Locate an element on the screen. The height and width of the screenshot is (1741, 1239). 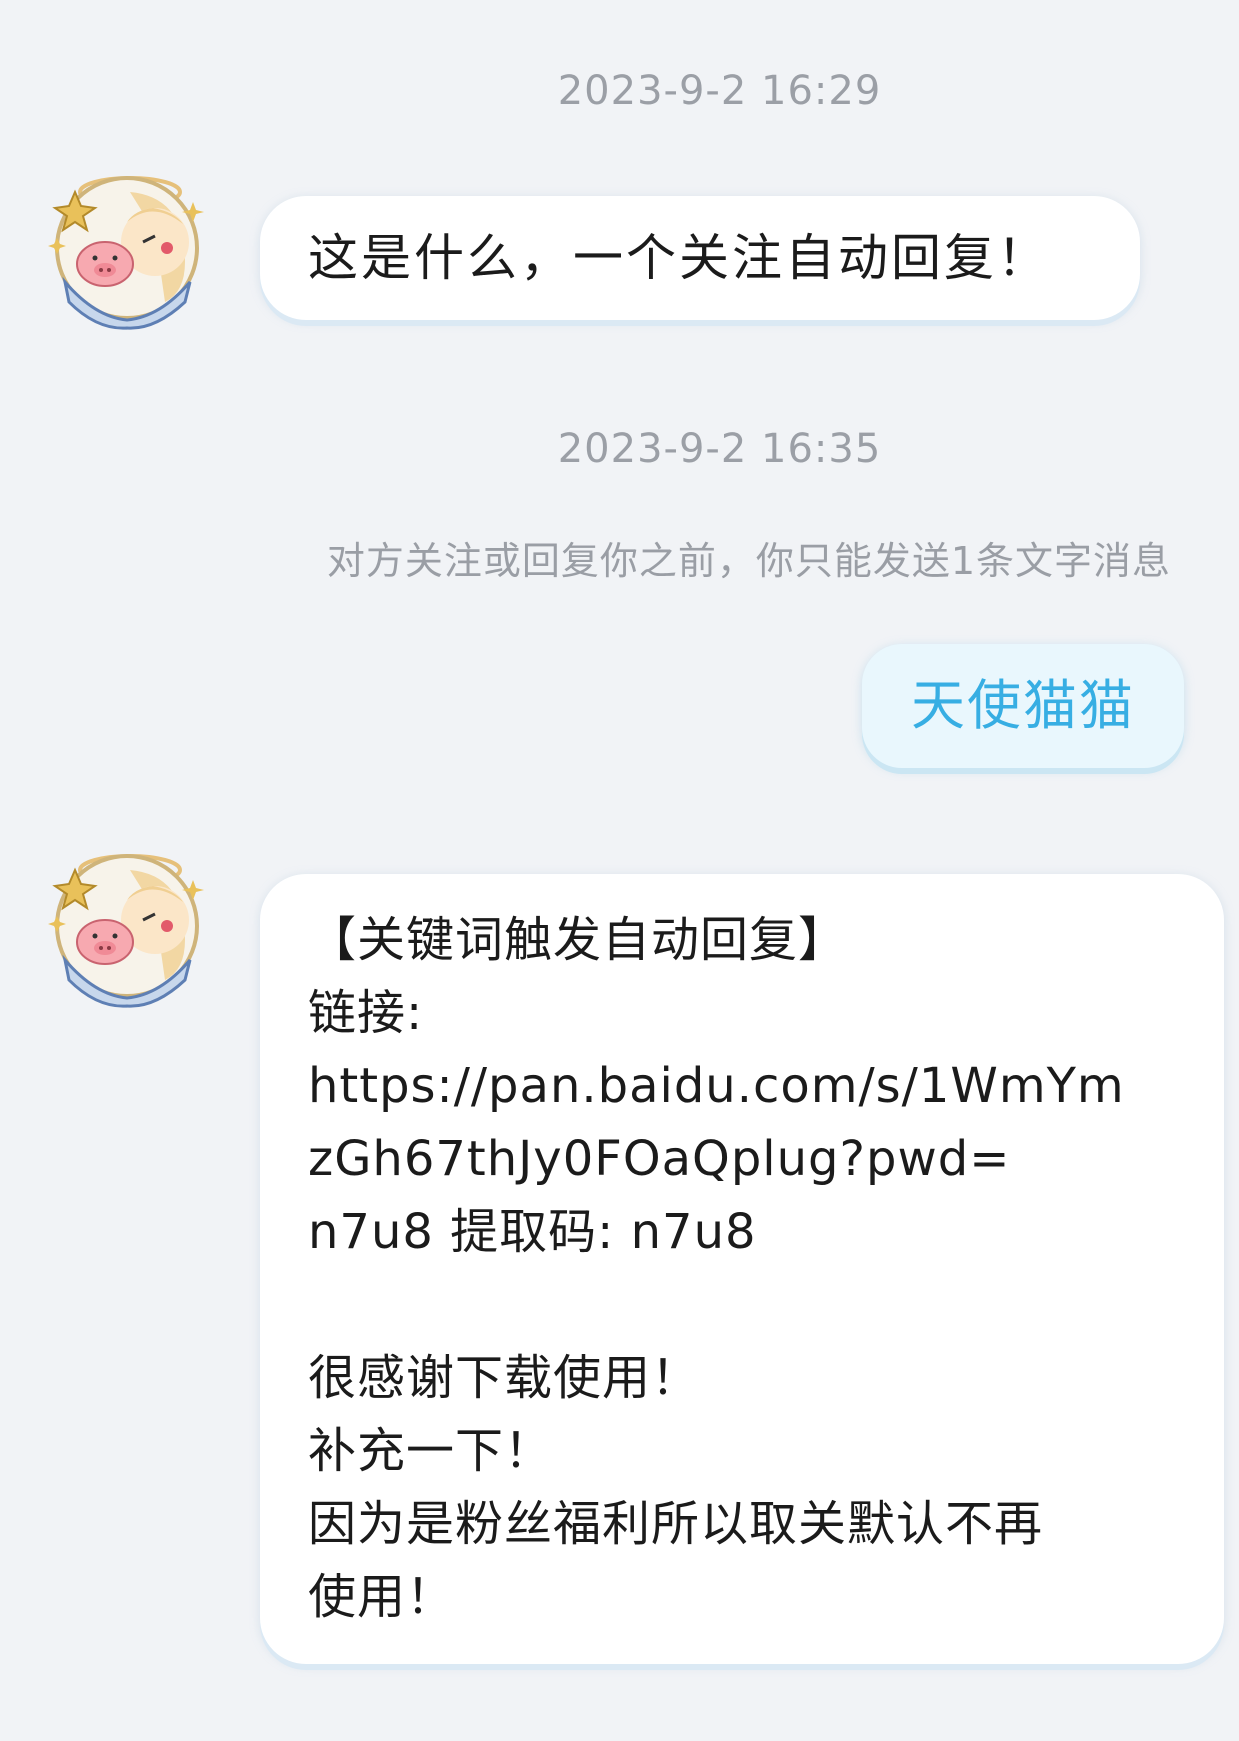
message-link: zGh67thJy0FOaQplug?pwd= is located at coordinates (751, 1159).